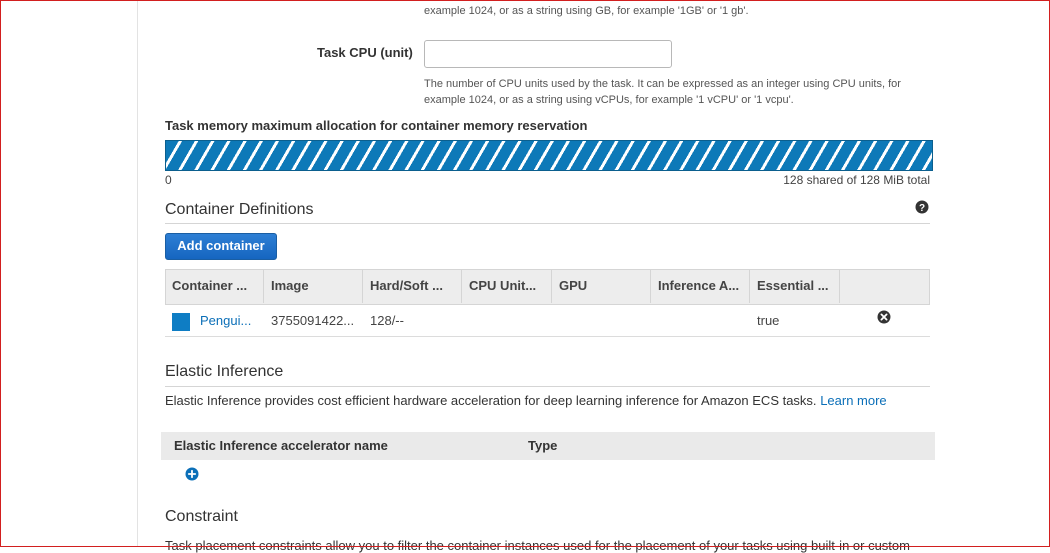  I want to click on container-definitions-heading: Container Definitions, so click(239, 209).